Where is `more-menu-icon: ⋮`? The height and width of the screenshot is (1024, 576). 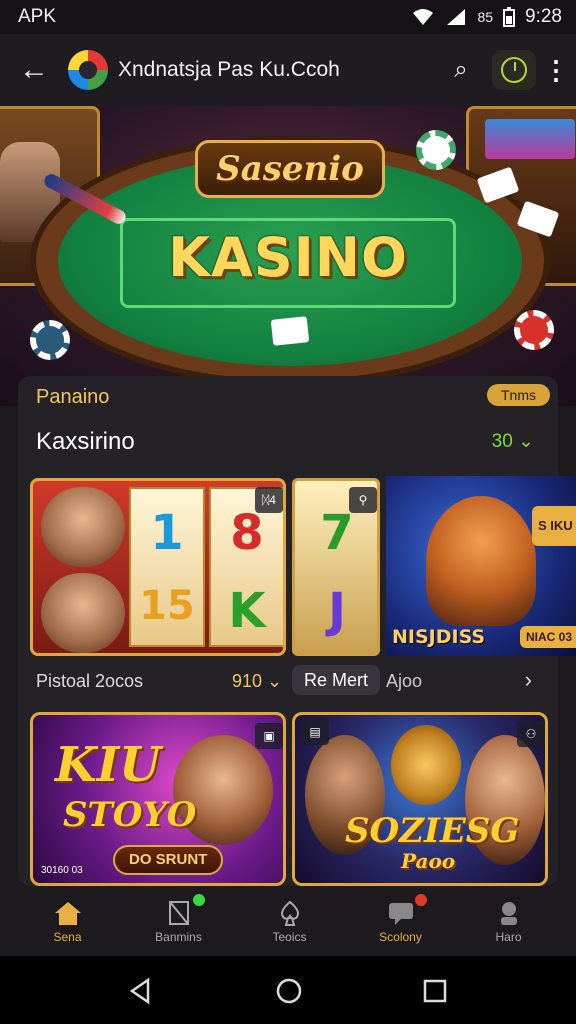 more-menu-icon: ⋮ is located at coordinates (556, 70).